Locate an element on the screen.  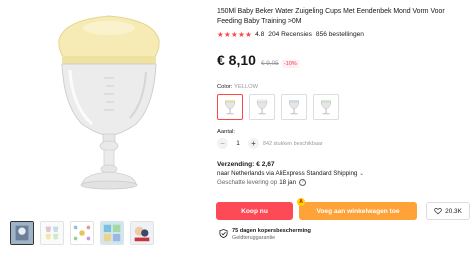
color-option-blue is located at coordinates (294, 107).